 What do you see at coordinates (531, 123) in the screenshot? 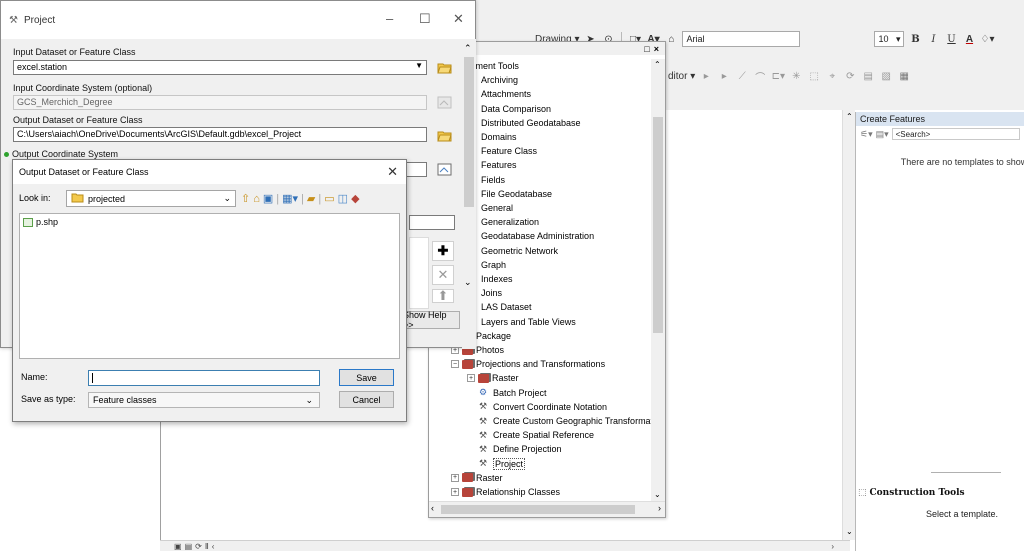
I see `toolbox-tree-item: Distributed Geodatabase` at bounding box center [531, 123].